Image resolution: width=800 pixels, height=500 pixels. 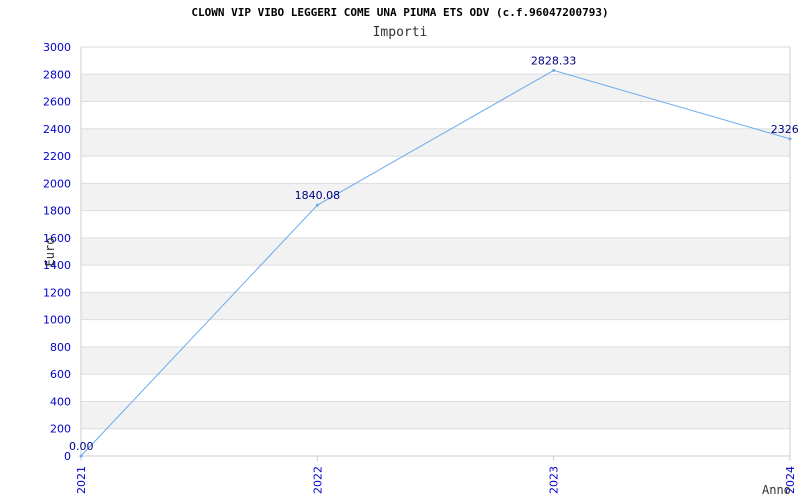 I want to click on y-tick-label: 600, so click(x=60, y=374).